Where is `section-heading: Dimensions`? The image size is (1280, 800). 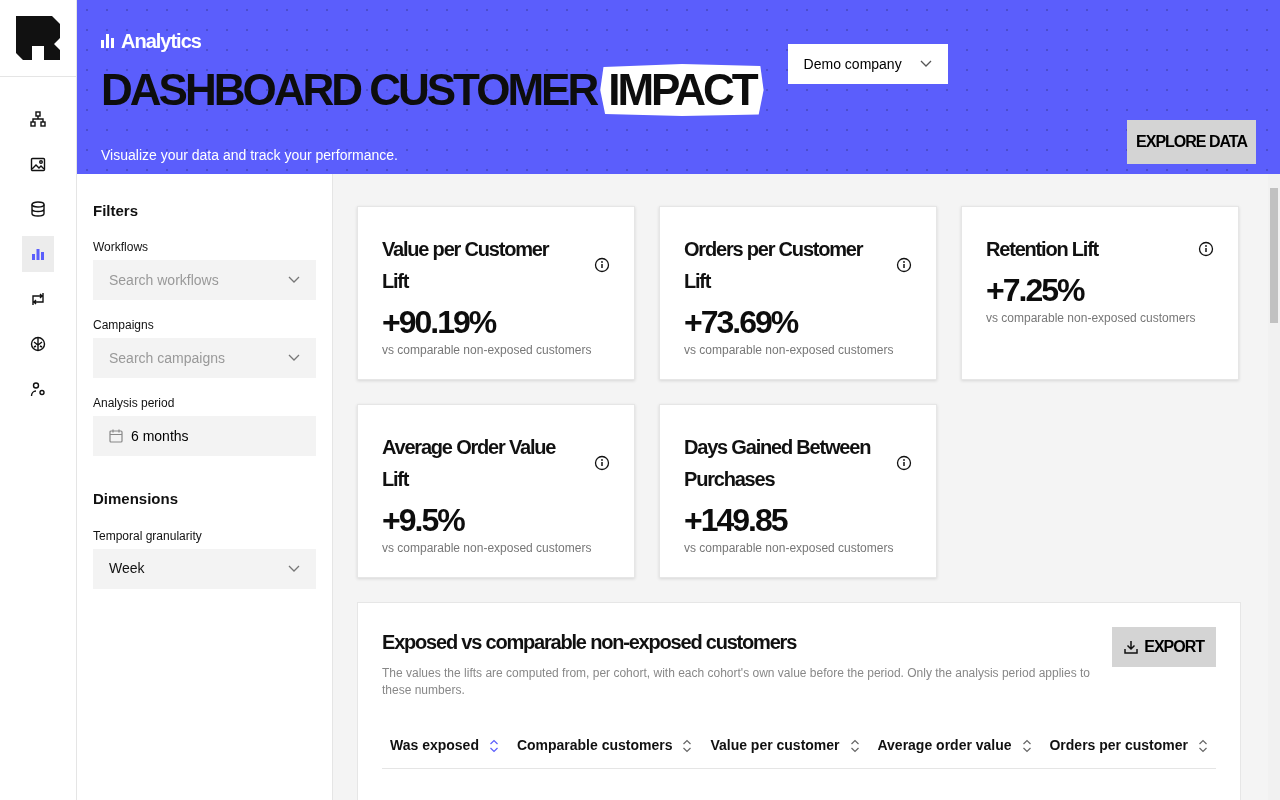 section-heading: Dimensions is located at coordinates (136, 499).